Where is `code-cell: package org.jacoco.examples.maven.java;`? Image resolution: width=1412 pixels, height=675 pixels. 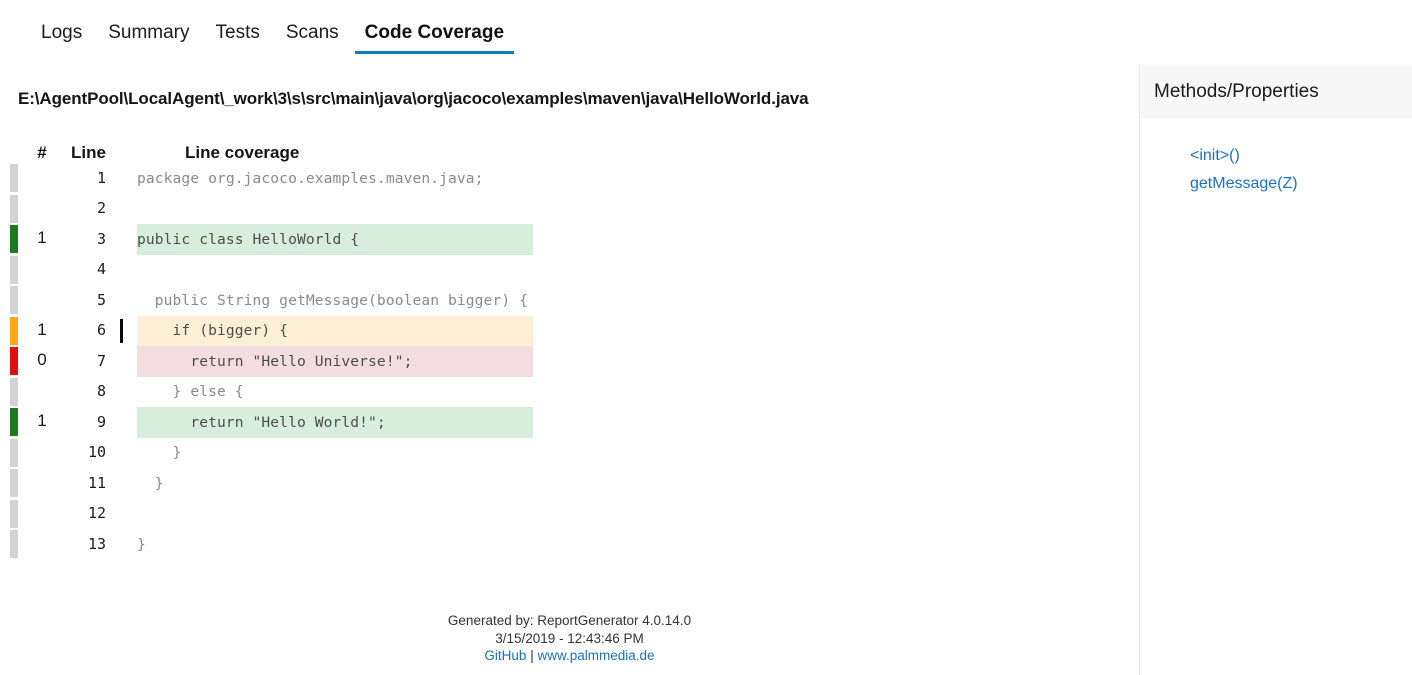
code-cell: package org.jacoco.examples.maven.java; is located at coordinates (638, 178).